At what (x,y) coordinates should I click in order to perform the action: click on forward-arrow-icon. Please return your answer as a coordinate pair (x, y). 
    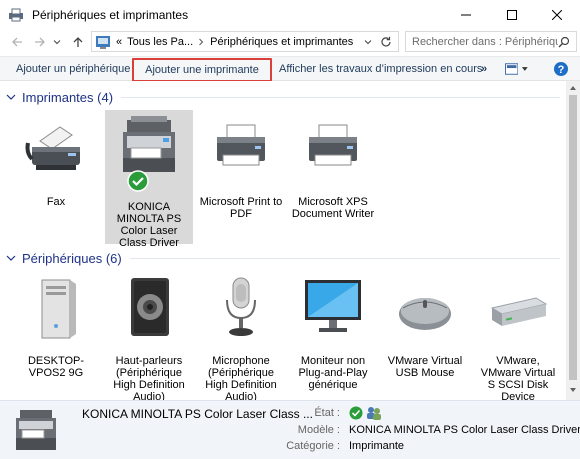
    Looking at the image, I should click on (40, 42).